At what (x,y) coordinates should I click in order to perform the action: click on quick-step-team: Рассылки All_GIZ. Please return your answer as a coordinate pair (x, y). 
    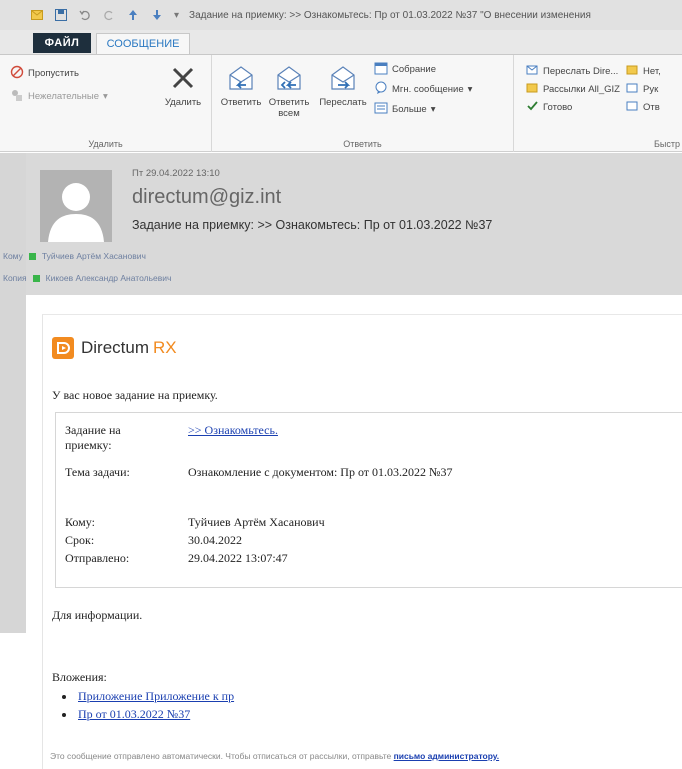
    Looking at the image, I should click on (573, 89).